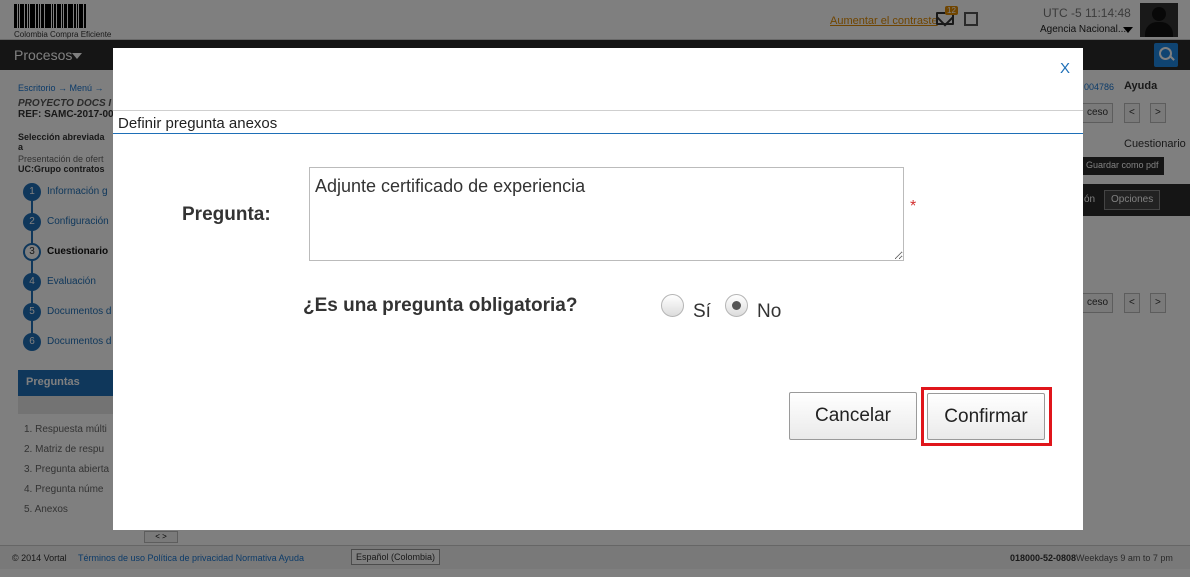 This screenshot has height=577, width=1190. What do you see at coordinates (702, 312) in the screenshot?
I see `mandatory-yes-label: Sí` at bounding box center [702, 312].